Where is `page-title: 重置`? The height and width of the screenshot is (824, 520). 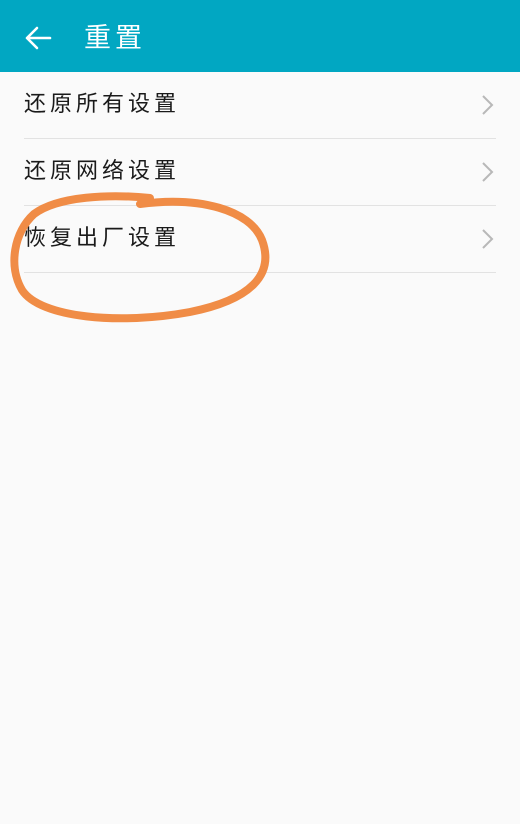
page-title: 重置 is located at coordinates (115, 38).